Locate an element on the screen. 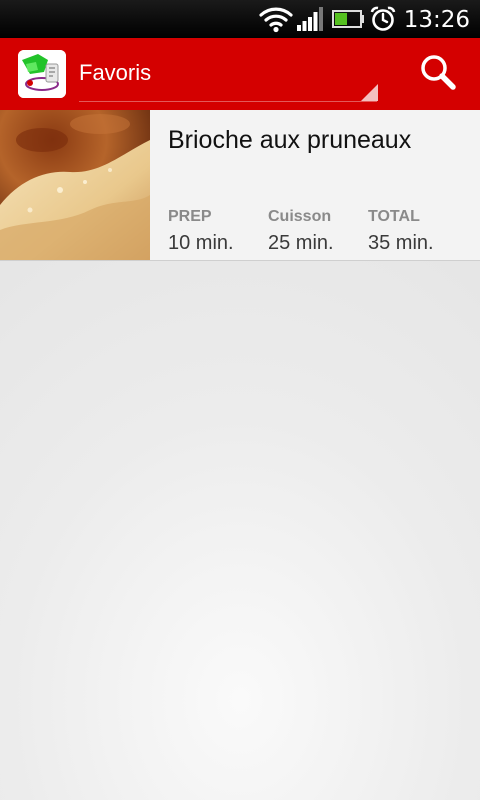  action-bar: Favoris is located at coordinates (240, 74).